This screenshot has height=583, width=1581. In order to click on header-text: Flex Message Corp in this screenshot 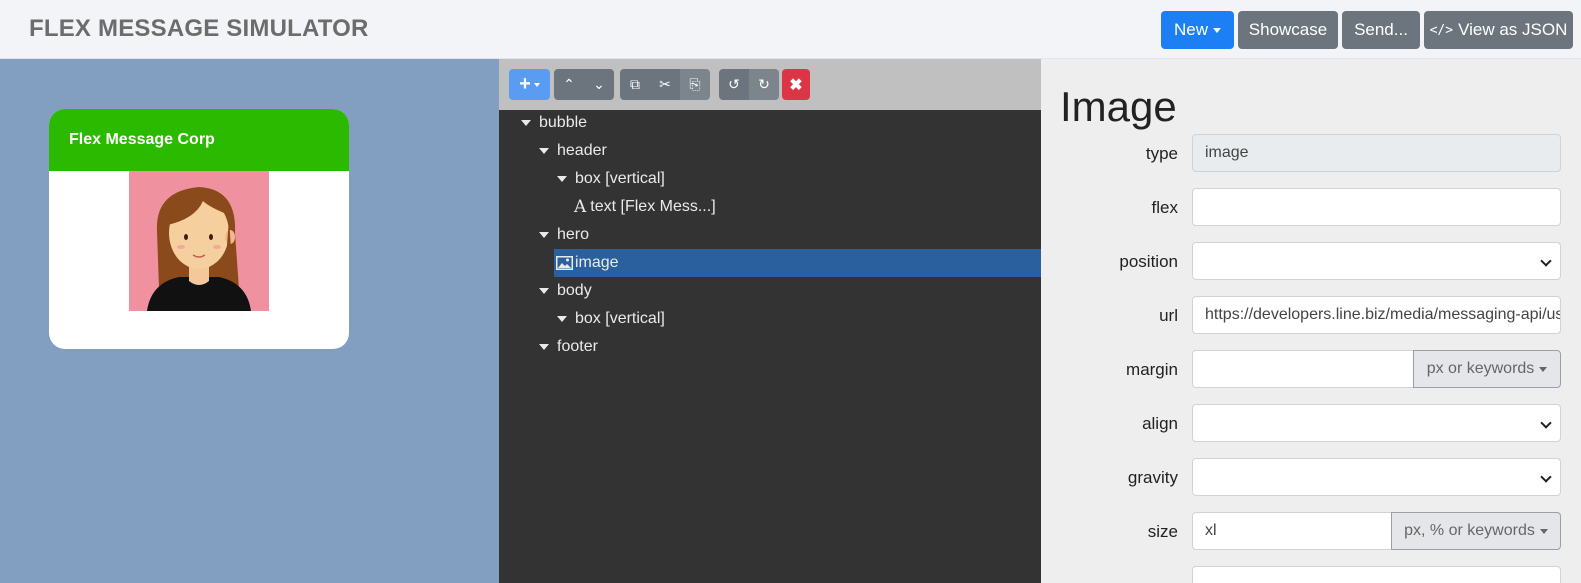, I will do `click(142, 139)`.